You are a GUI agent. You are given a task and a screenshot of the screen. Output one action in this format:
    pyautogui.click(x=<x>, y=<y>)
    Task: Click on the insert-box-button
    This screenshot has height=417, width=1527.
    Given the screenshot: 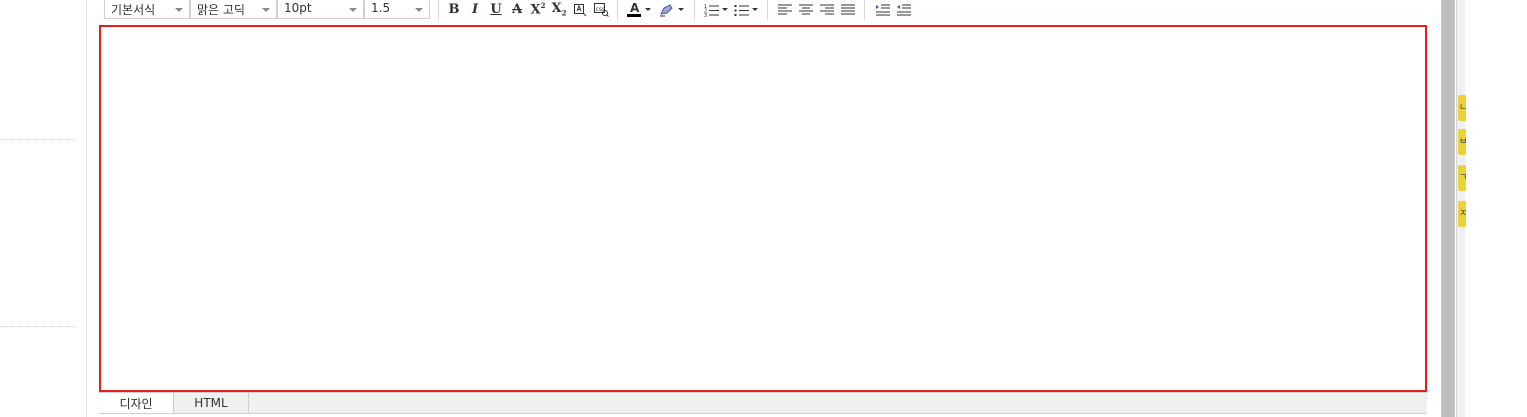 What is the action you would take?
    pyautogui.click(x=580, y=9)
    